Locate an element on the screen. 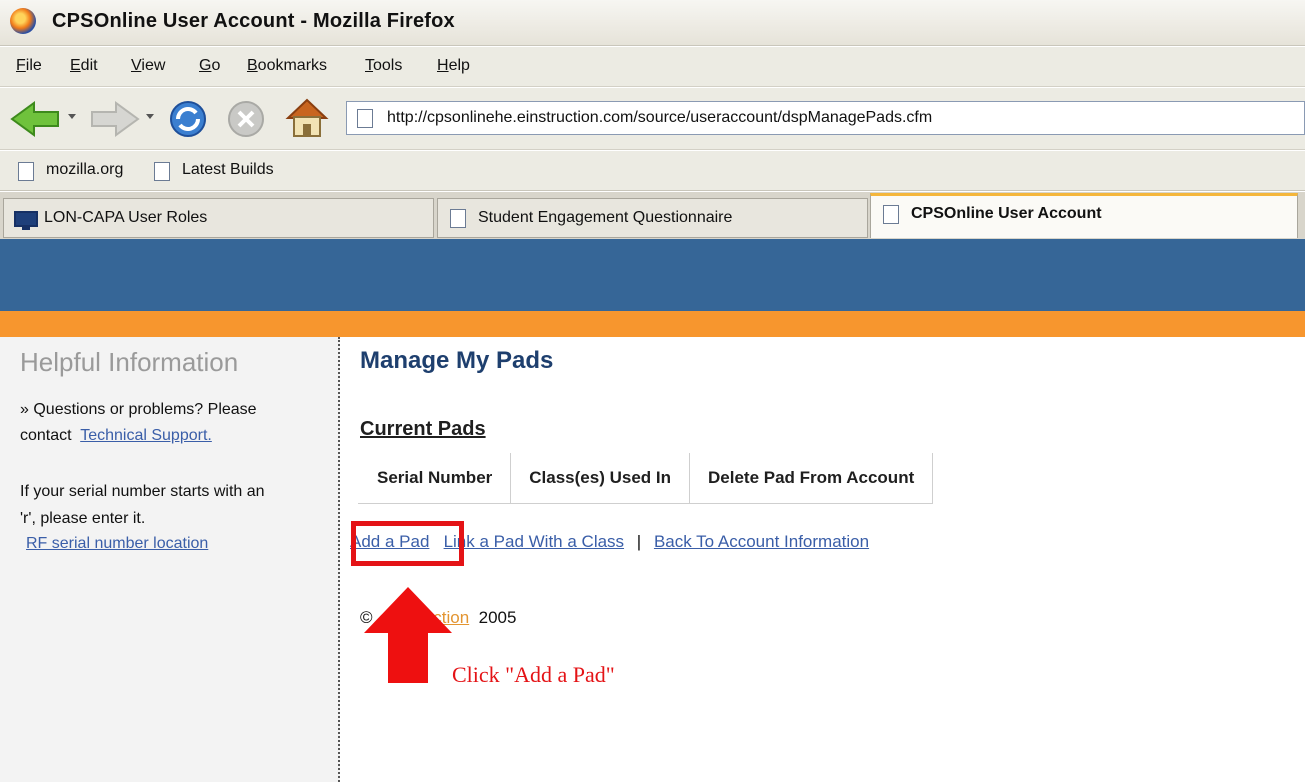  rf-serial-location-link: RF serial number location is located at coordinates (117, 543).